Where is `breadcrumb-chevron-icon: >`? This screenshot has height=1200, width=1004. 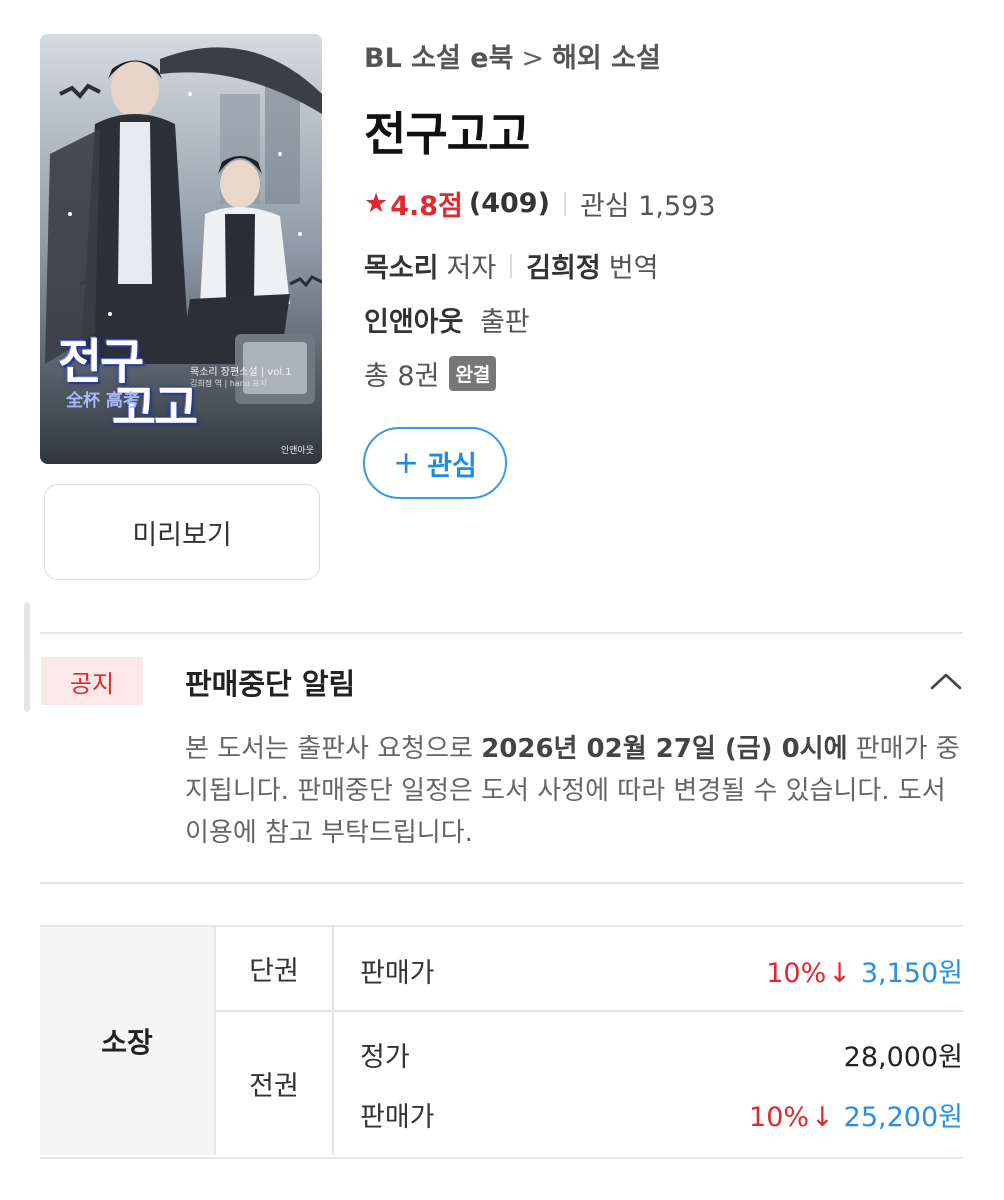 breadcrumb-chevron-icon: > is located at coordinates (533, 58).